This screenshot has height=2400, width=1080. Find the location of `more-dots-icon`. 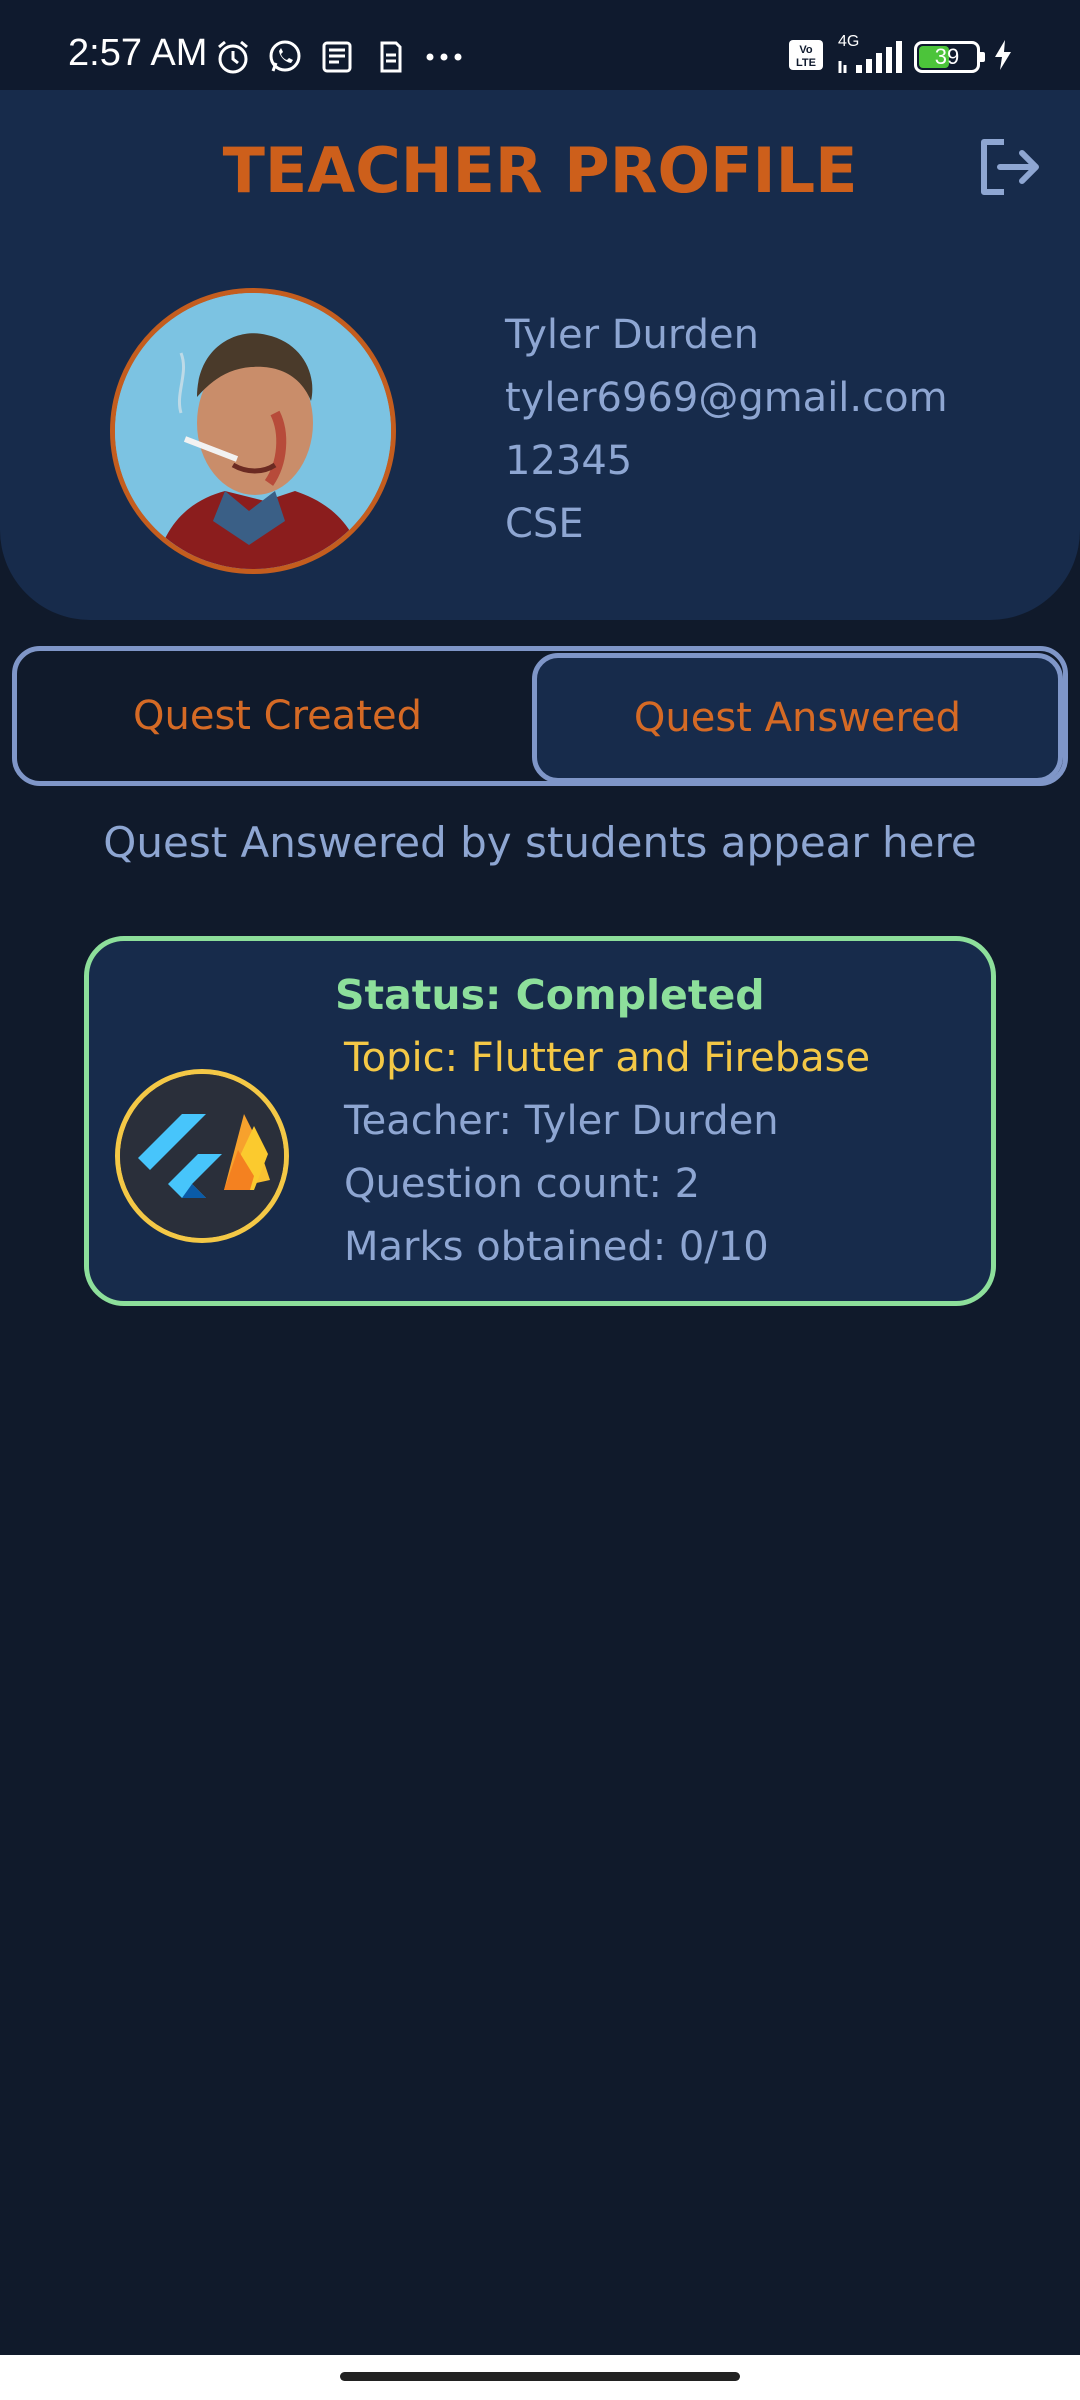

more-dots-icon is located at coordinates (442, 57).